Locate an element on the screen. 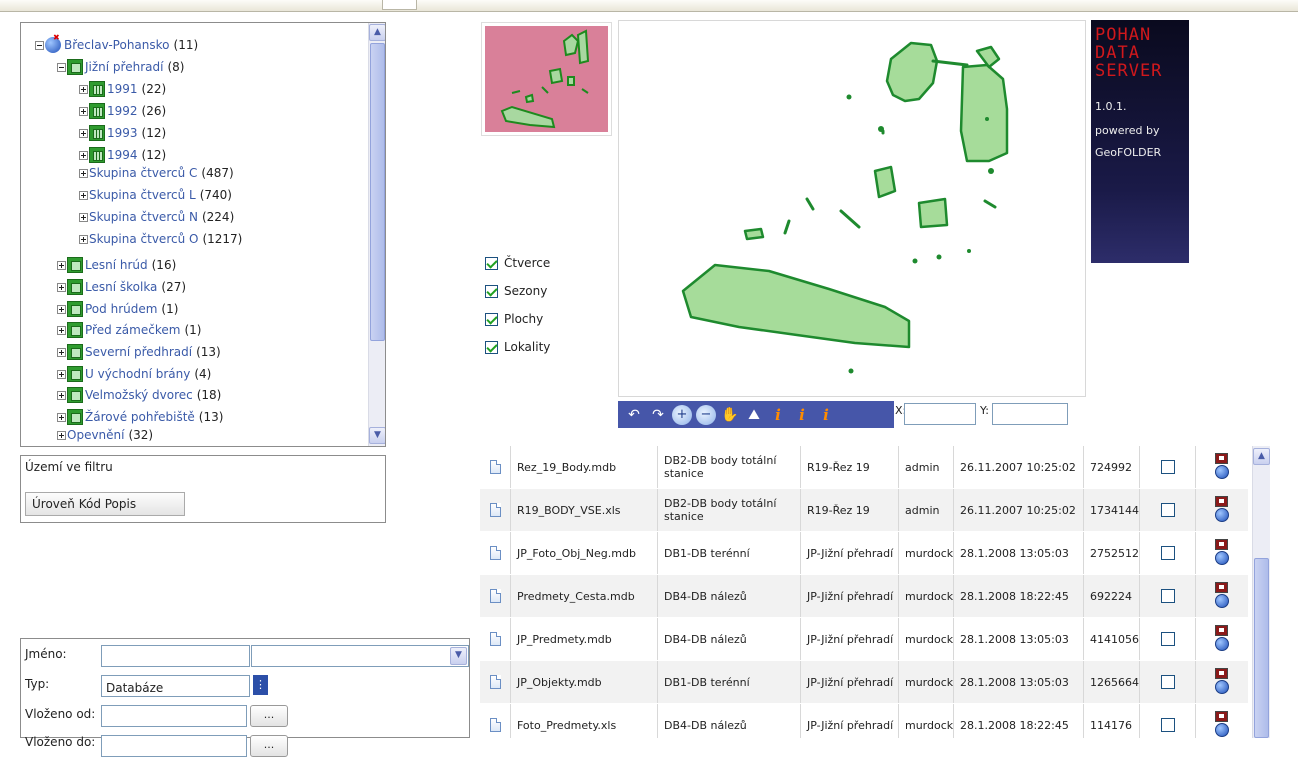  table-scrollbar: ▲ is located at coordinates (1261, 592).